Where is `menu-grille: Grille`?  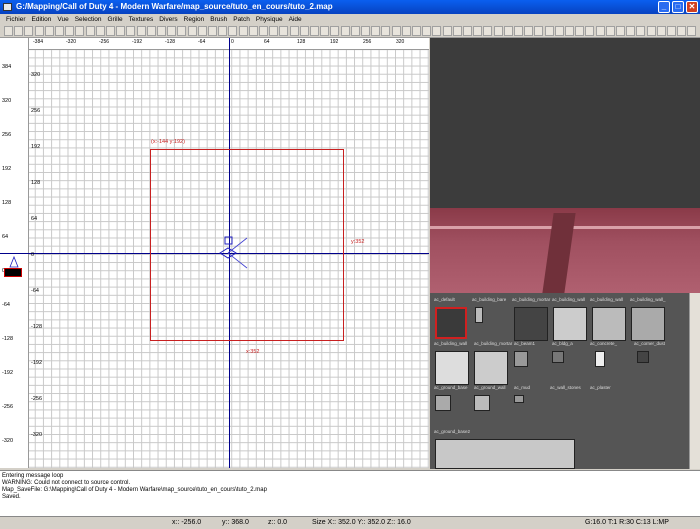
menu-grille: Grille is located at coordinates (114, 19).